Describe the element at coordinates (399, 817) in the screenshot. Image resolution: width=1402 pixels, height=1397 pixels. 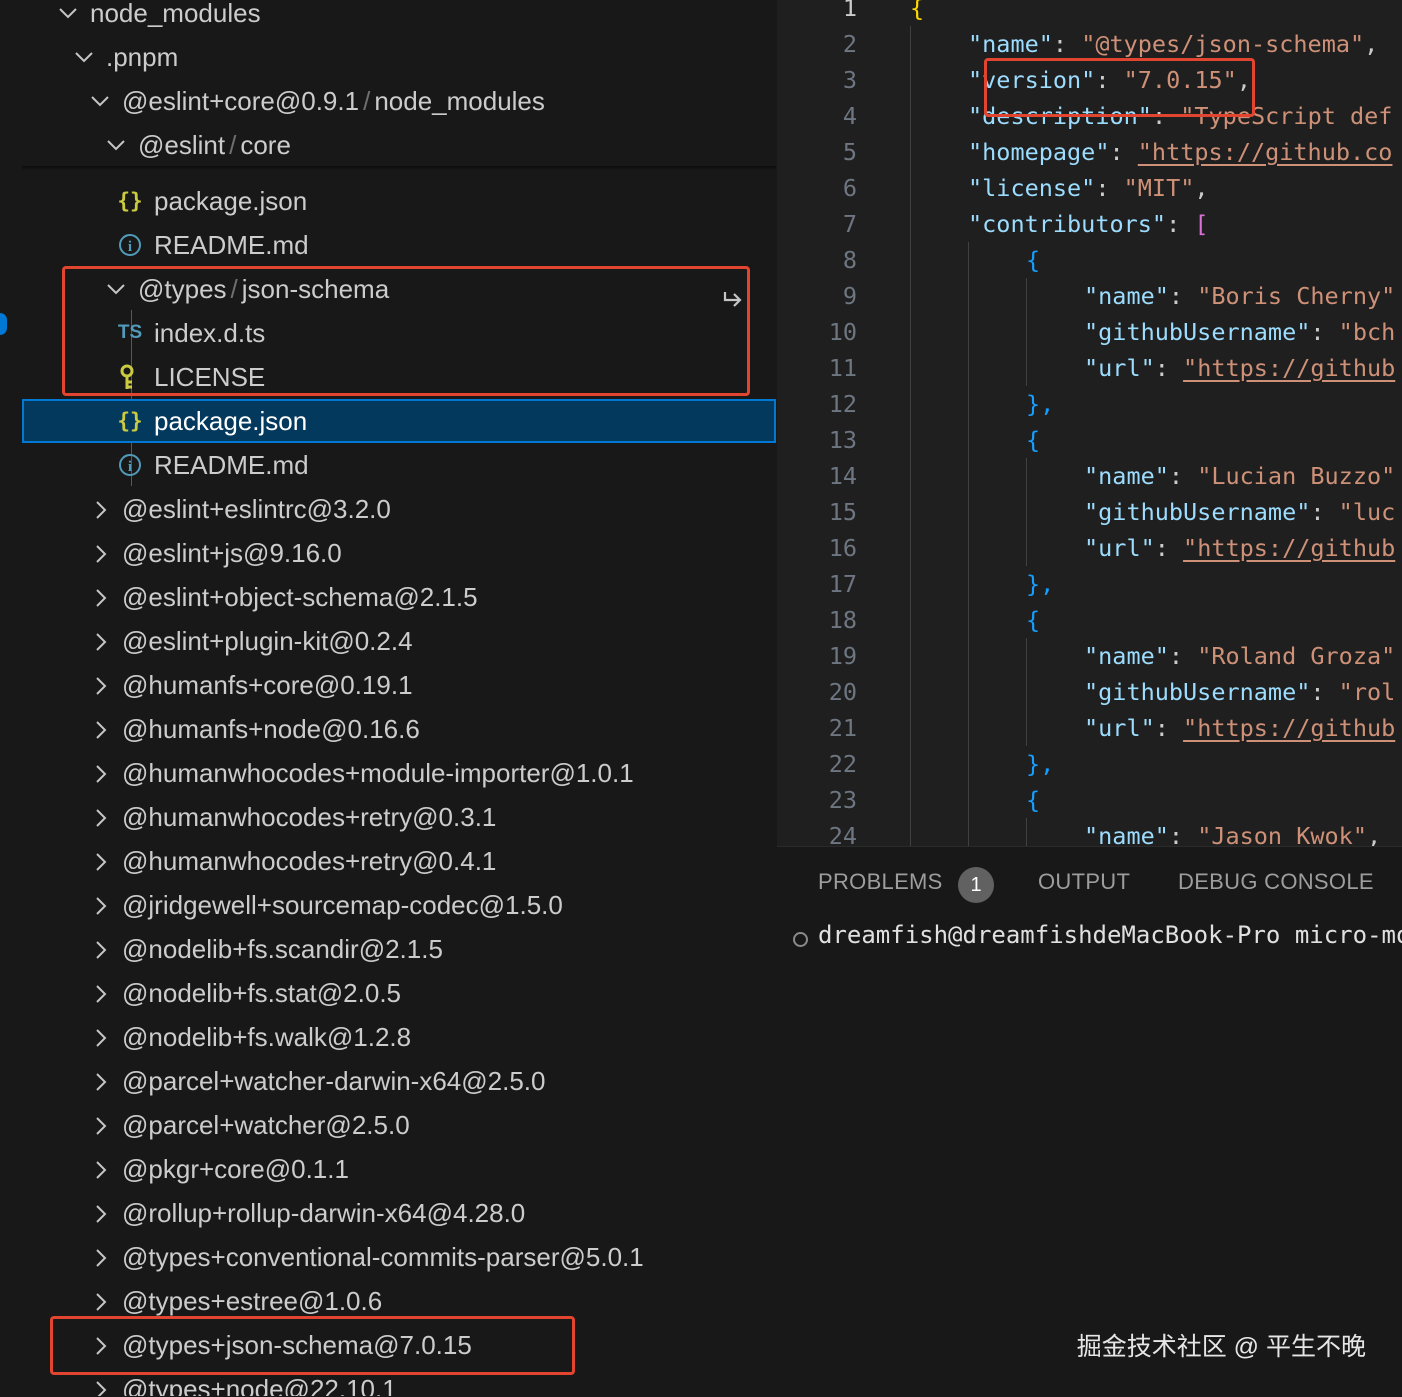
I see `tree-folder-item: @humanwhocodes+retry@0.3.1` at that location.